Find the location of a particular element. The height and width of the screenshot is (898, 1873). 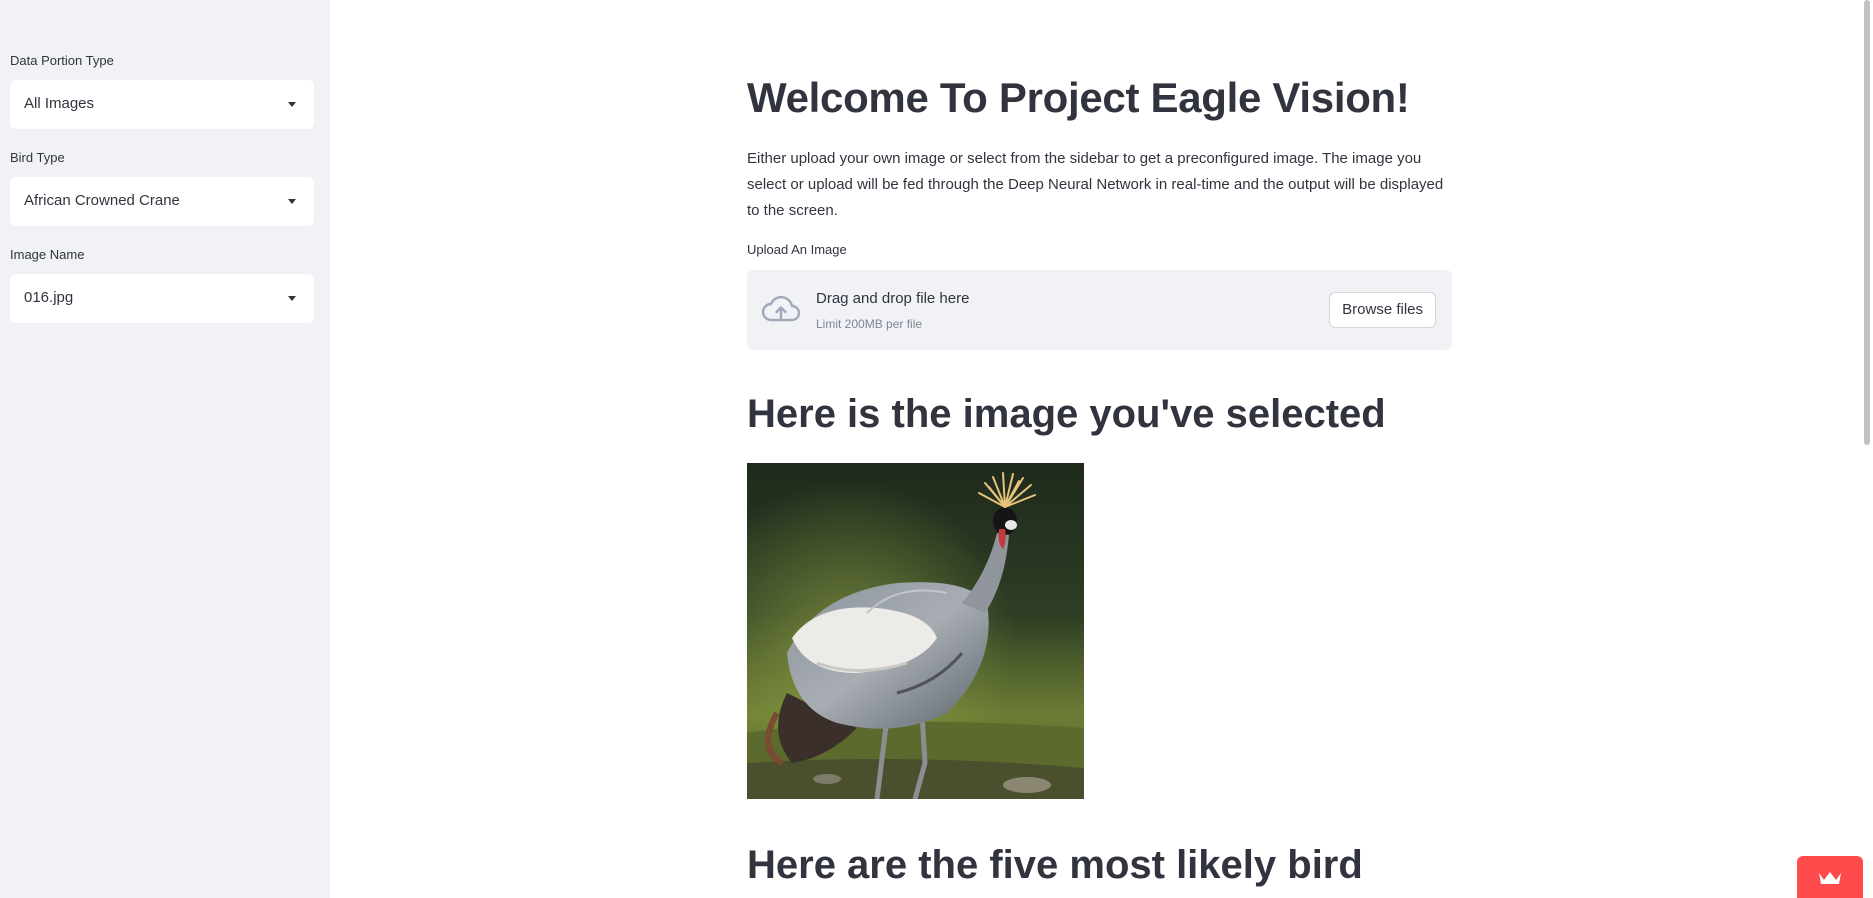

bird-type-label: Bird Type is located at coordinates (37, 157).